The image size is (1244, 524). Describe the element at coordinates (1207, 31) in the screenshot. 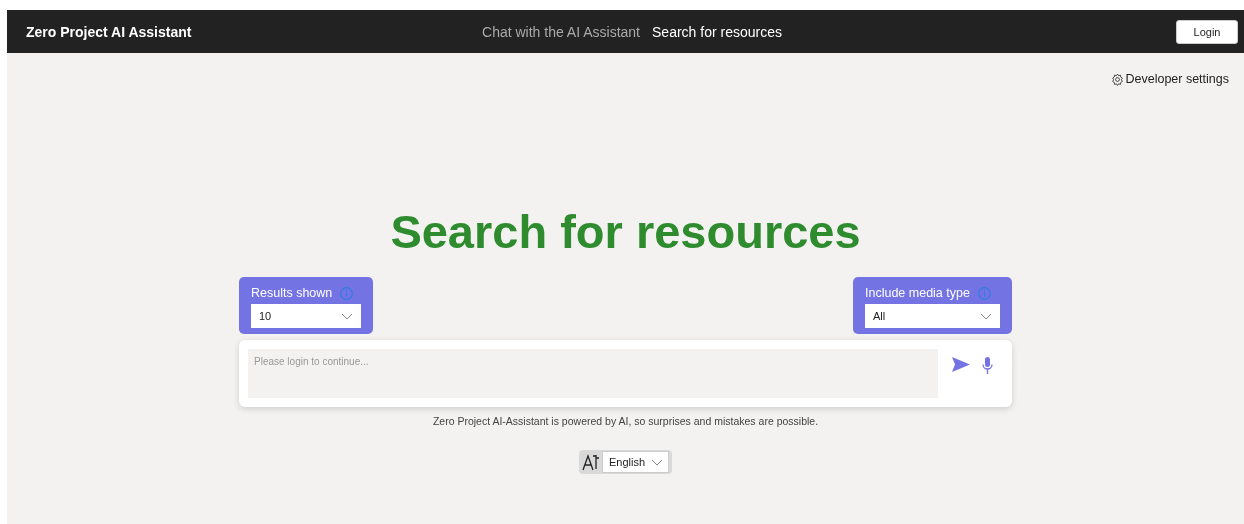

I see `login-button: Login` at that location.